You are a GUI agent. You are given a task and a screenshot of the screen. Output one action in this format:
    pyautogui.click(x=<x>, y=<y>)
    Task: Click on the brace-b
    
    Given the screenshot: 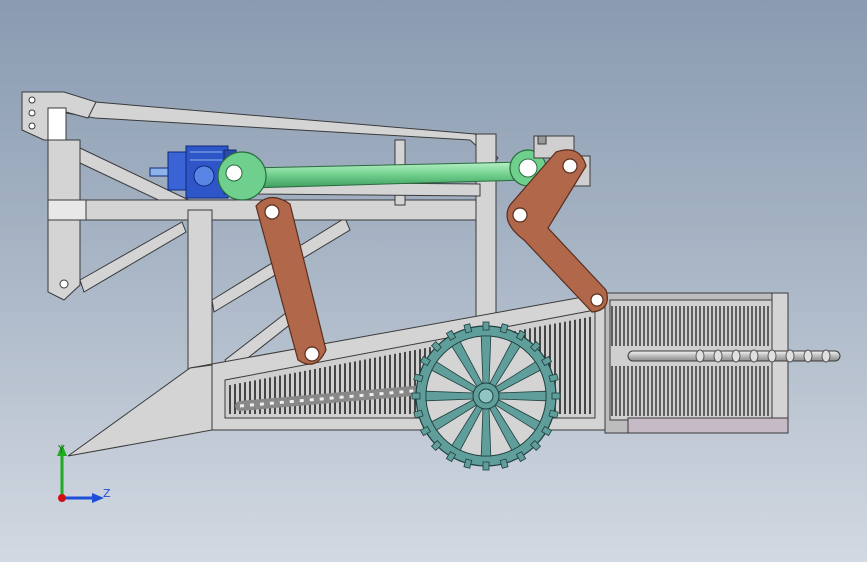 What is the action you would take?
    pyautogui.click(x=133, y=257)
    